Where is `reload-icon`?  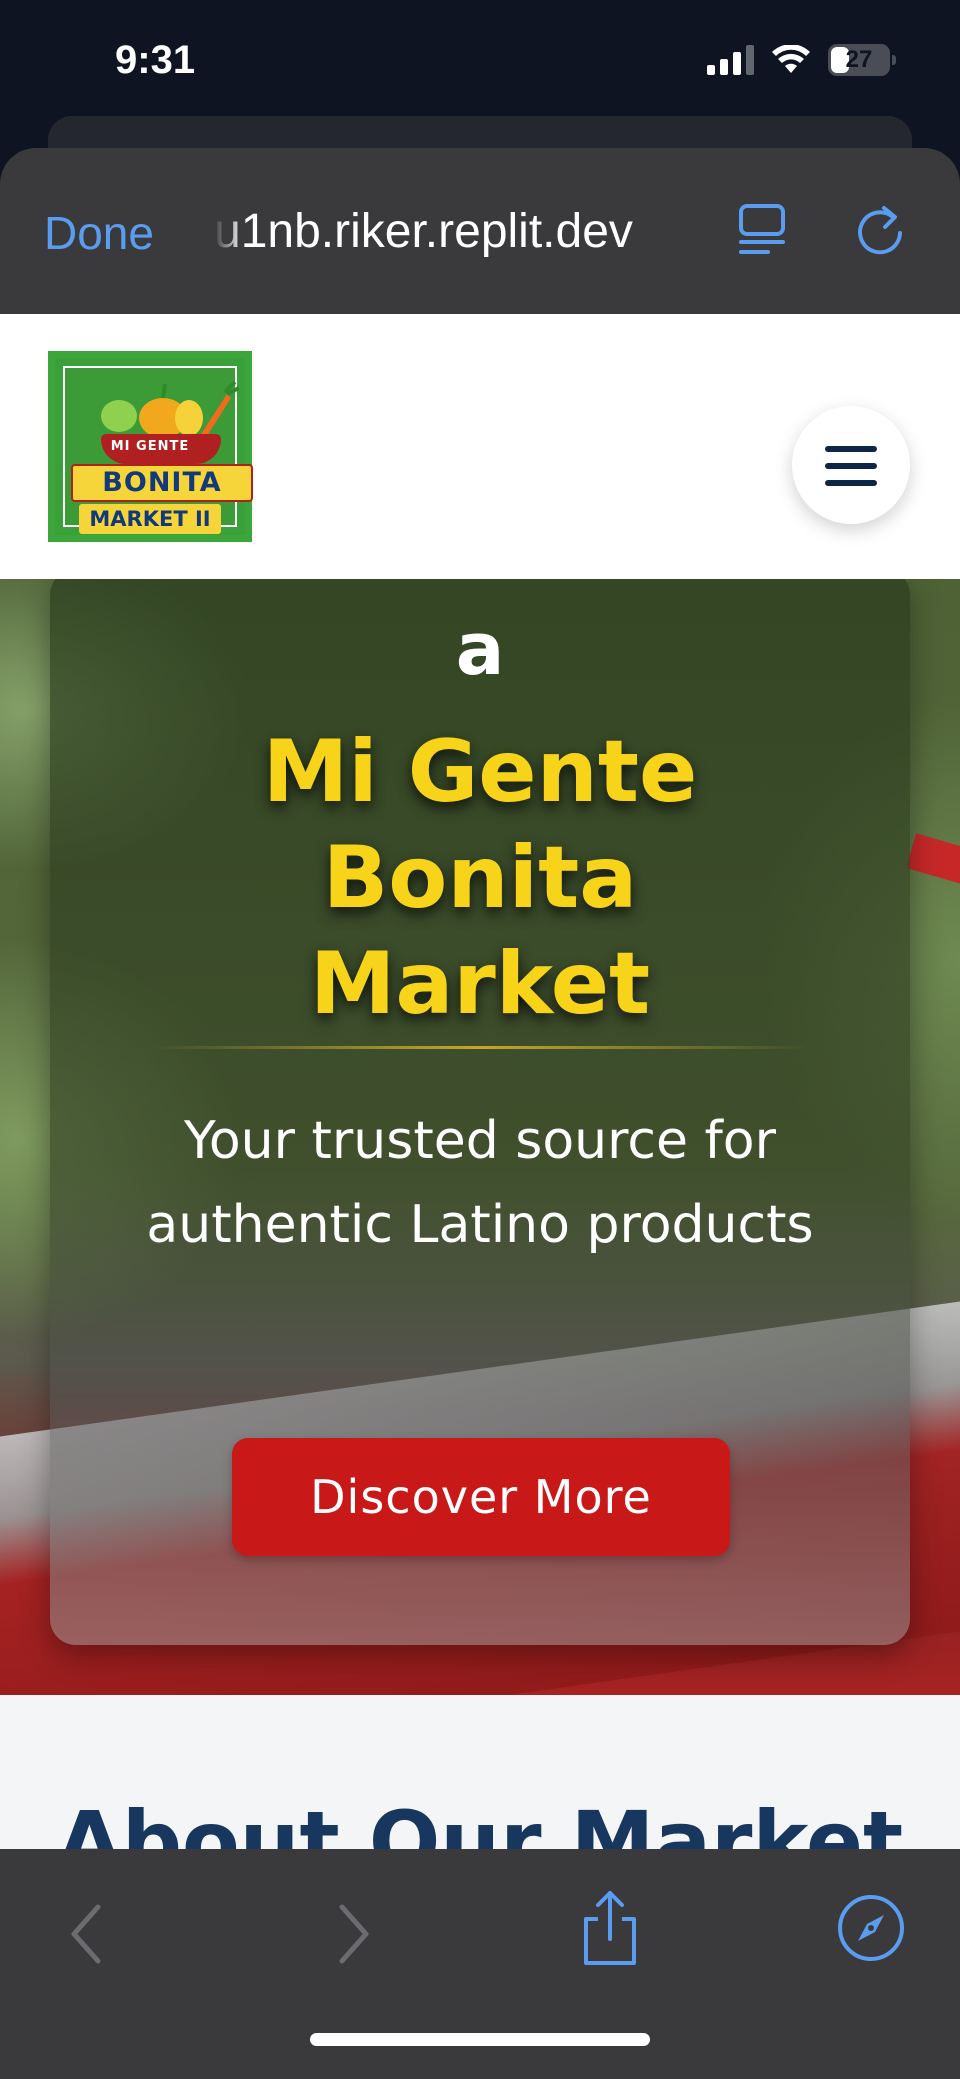
reload-icon is located at coordinates (881, 230).